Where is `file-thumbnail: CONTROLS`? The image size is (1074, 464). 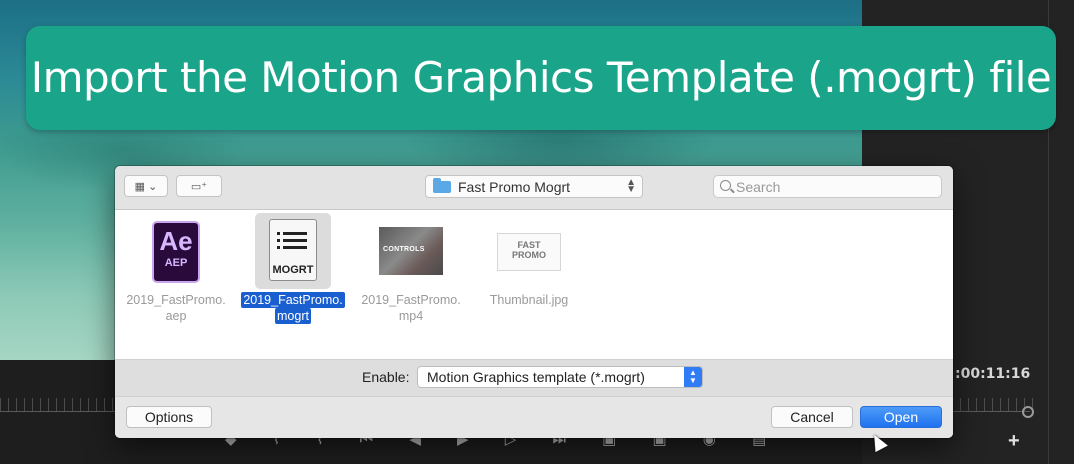 file-thumbnail: CONTROLS is located at coordinates (411, 251).